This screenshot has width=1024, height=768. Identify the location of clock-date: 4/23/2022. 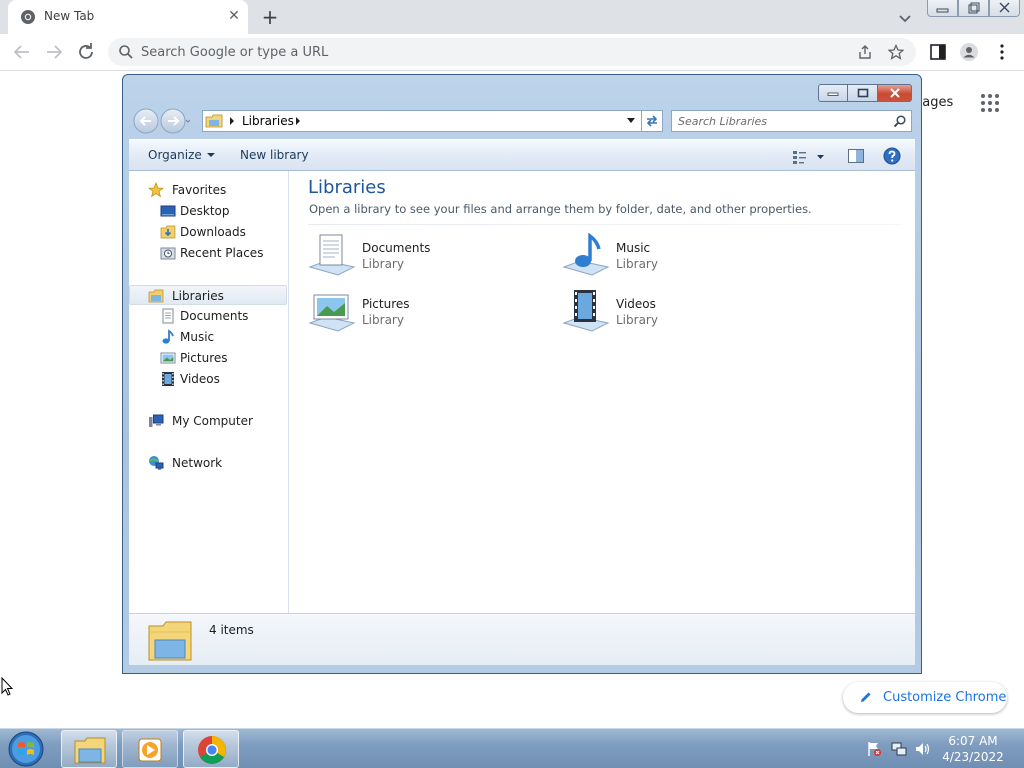
(973, 757).